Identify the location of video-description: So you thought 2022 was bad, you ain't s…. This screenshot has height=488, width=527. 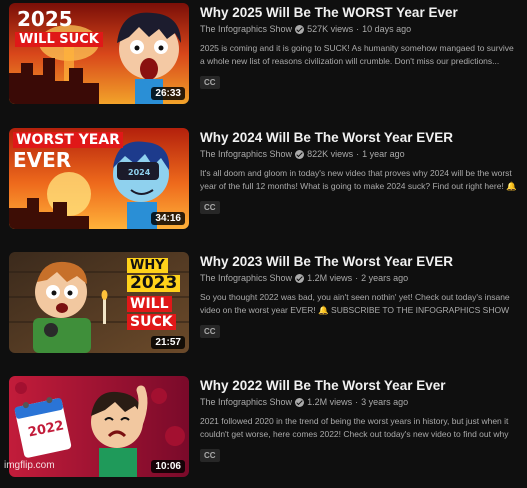
(355, 303).